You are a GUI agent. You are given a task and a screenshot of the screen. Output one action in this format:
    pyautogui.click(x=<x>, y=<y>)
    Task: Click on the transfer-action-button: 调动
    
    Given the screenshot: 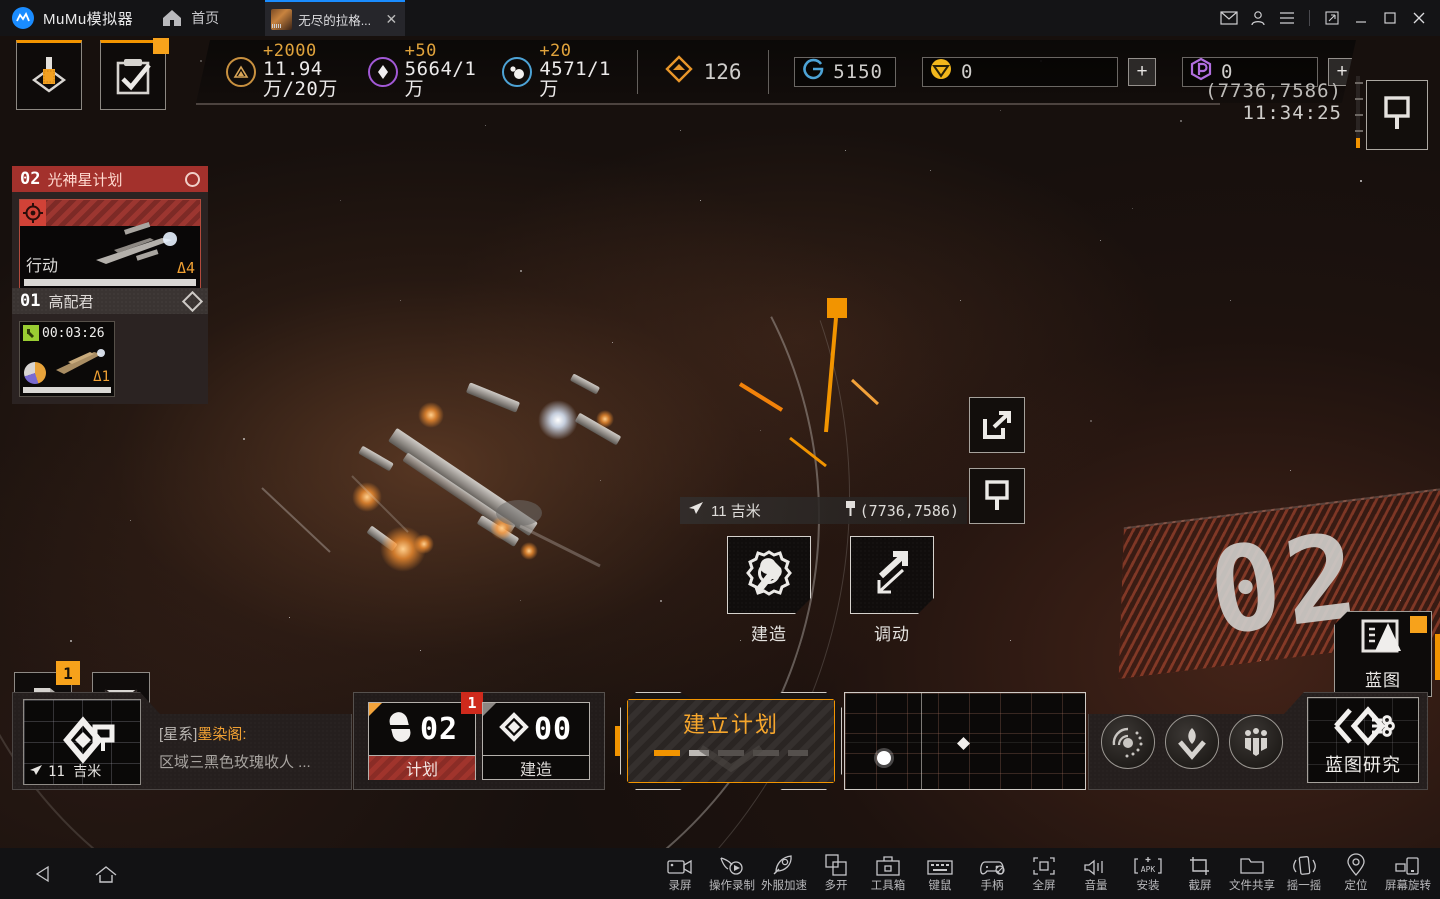 What is the action you would take?
    pyautogui.click(x=892, y=590)
    